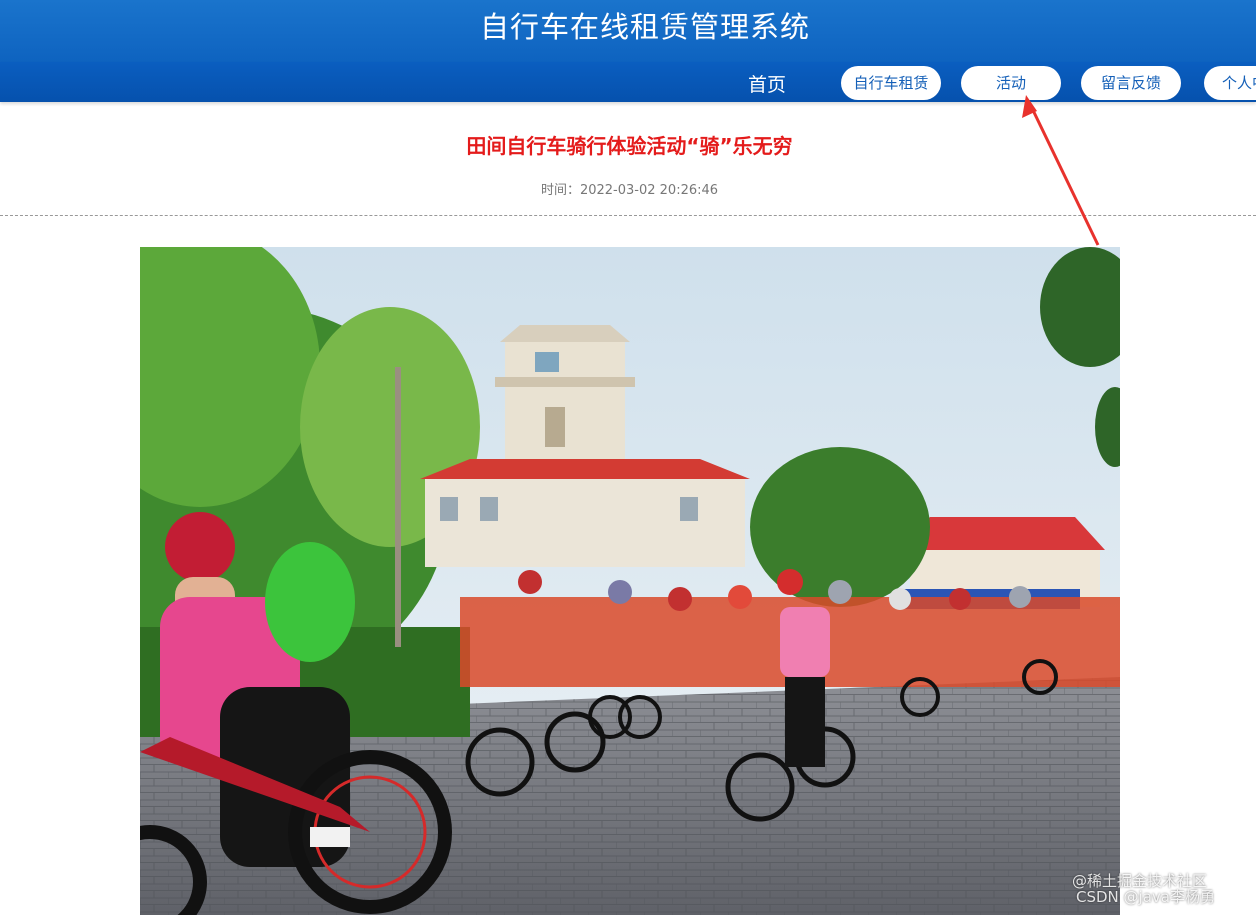 This screenshot has height=915, width=1256. I want to click on divider, so click(628, 215).